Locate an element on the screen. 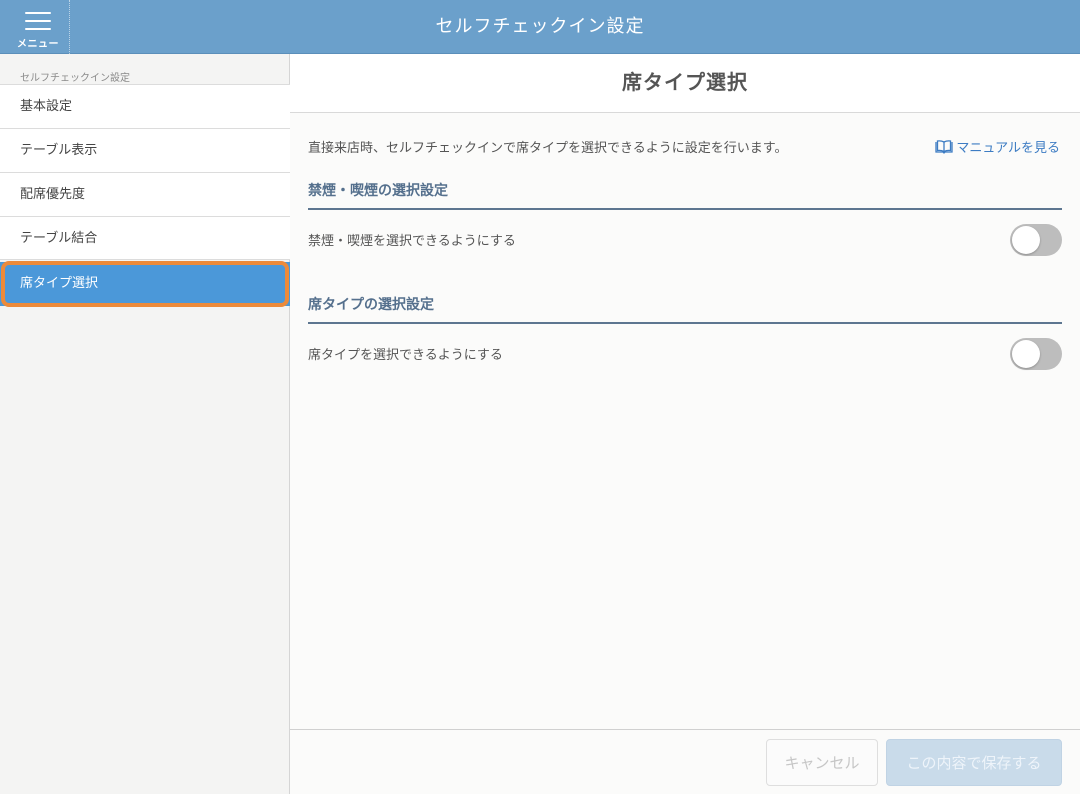  book-icon is located at coordinates (944, 146).